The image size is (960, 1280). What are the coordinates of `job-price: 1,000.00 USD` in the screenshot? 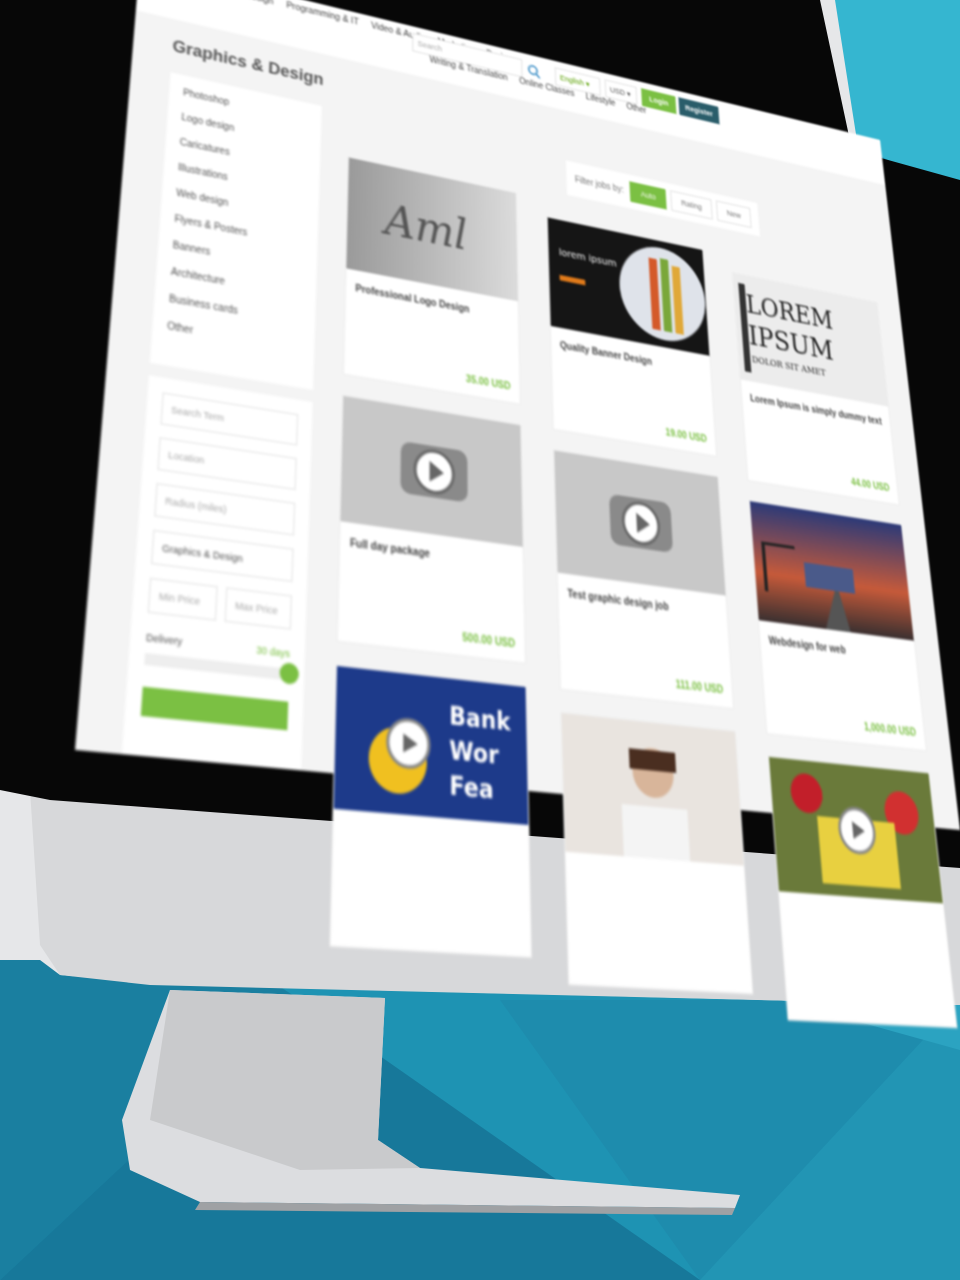 It's located at (890, 730).